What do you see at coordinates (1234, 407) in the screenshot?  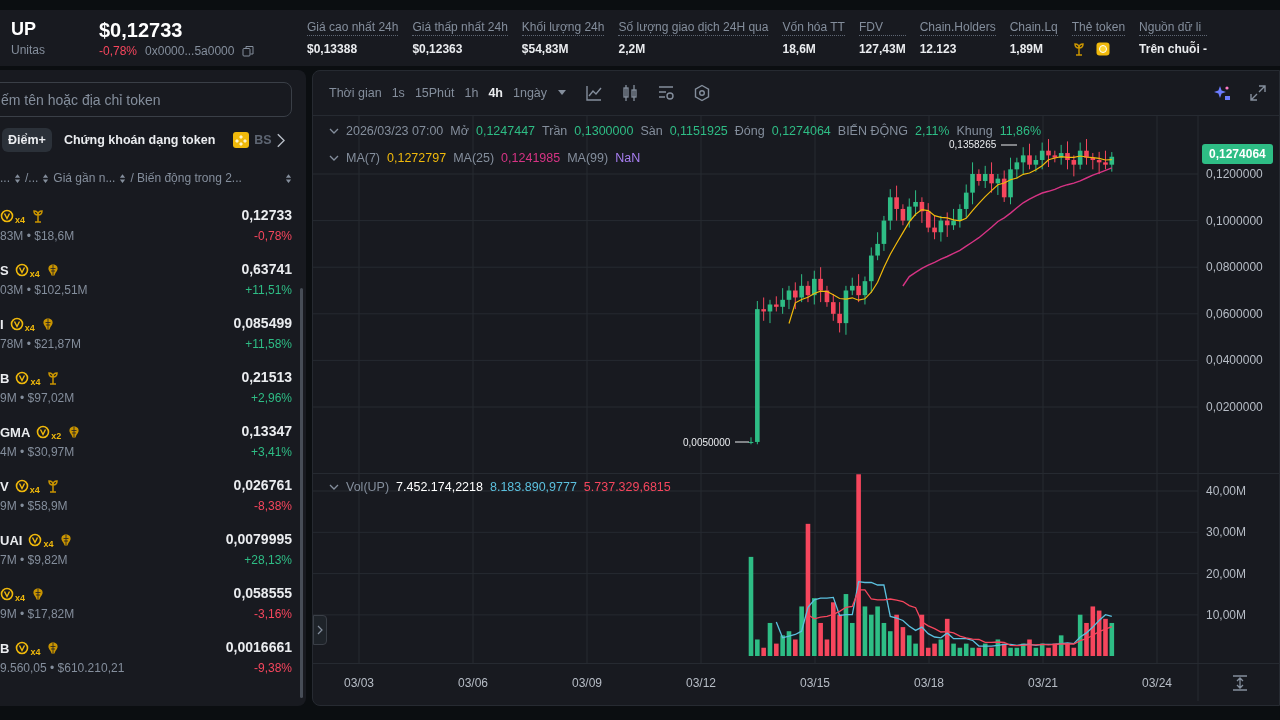 I see `price-axis-label: 0,0200000` at bounding box center [1234, 407].